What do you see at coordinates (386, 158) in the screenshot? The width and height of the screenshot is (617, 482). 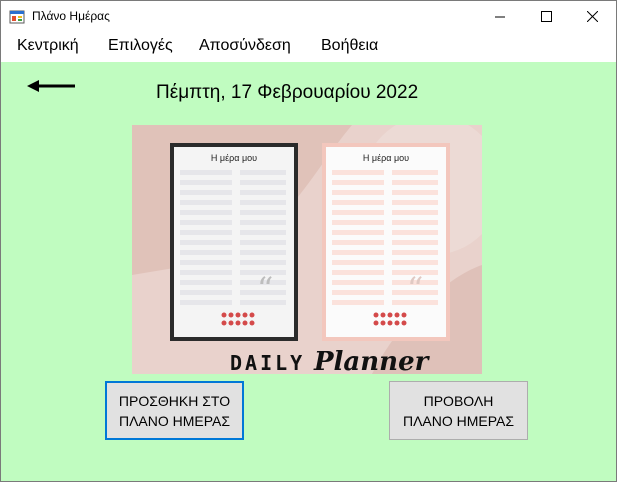 I see `planner-page-title-right: Η μέρα μου` at bounding box center [386, 158].